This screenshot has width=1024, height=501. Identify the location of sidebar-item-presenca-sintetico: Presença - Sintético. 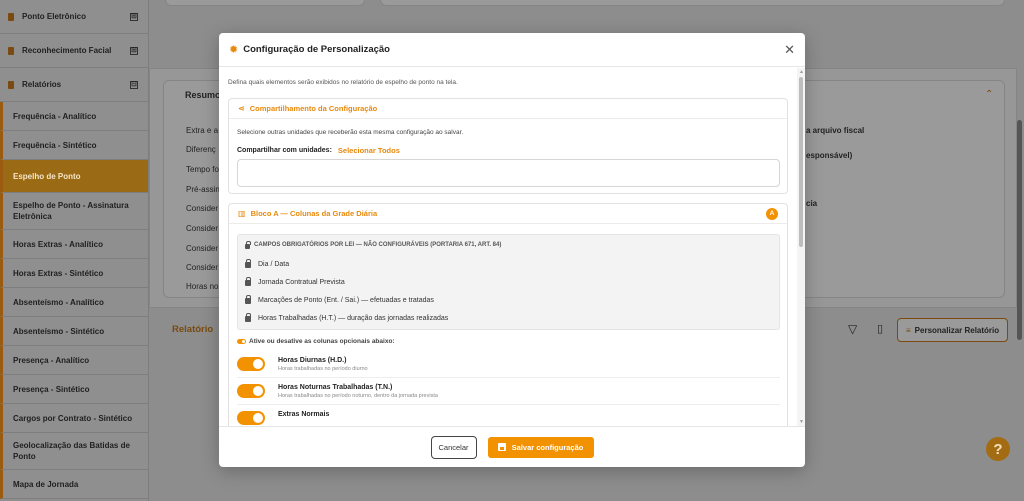
(74, 389).